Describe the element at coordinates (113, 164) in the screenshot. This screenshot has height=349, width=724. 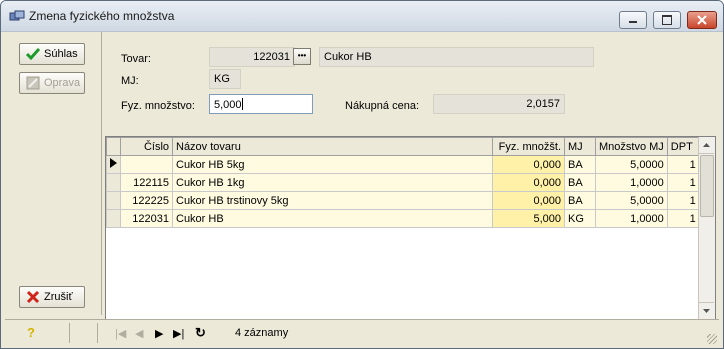
I see `current-row-indicator-icon` at that location.